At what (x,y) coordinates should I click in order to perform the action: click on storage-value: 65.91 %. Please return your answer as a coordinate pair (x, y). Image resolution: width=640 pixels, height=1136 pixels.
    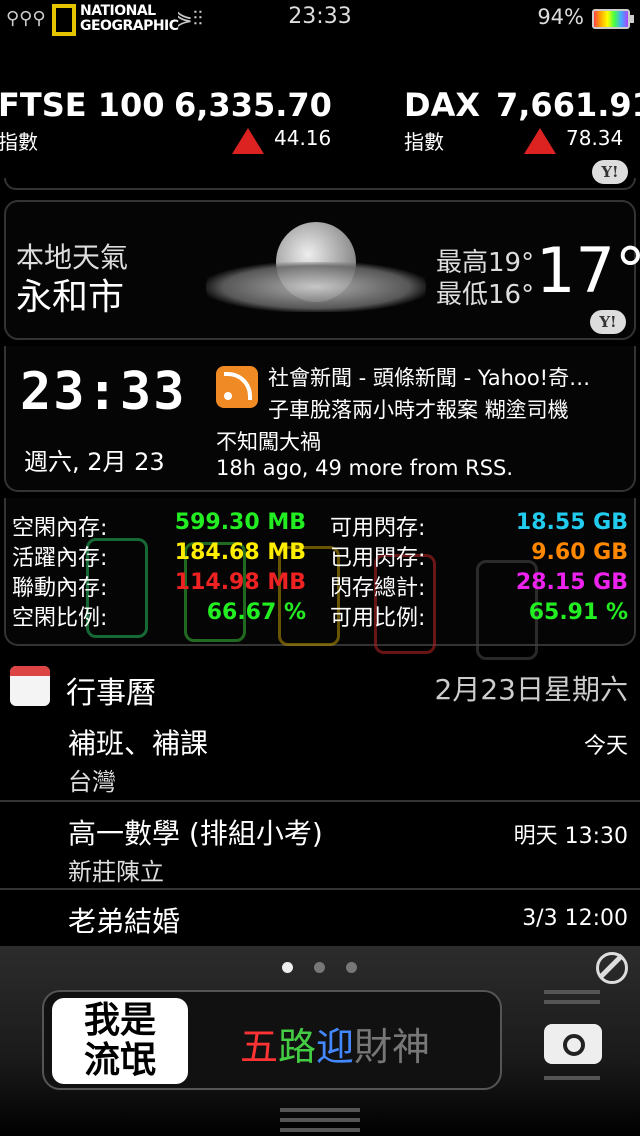
    Looking at the image, I should click on (578, 612).